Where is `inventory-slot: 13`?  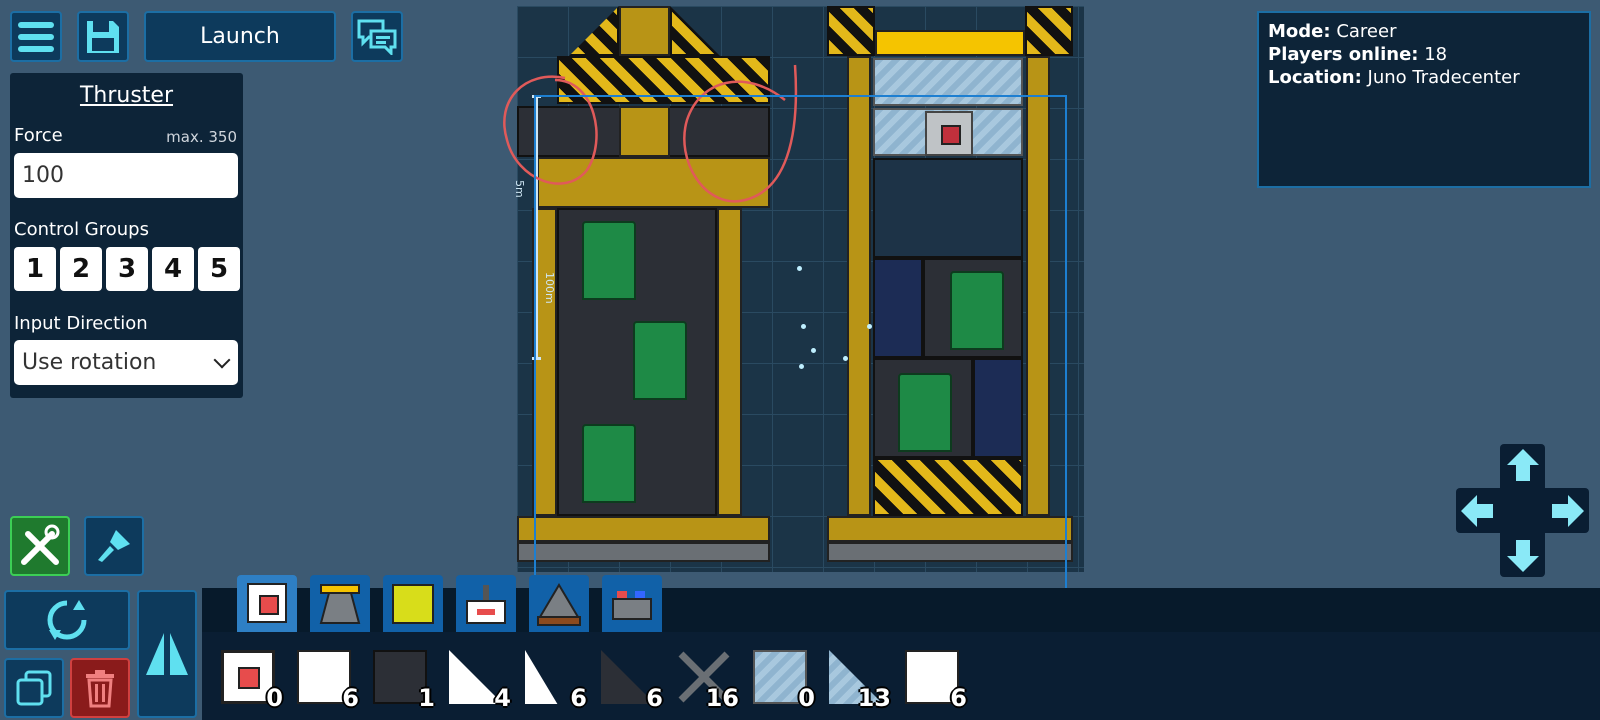
inventory-slot: 13 is located at coordinates (860, 681).